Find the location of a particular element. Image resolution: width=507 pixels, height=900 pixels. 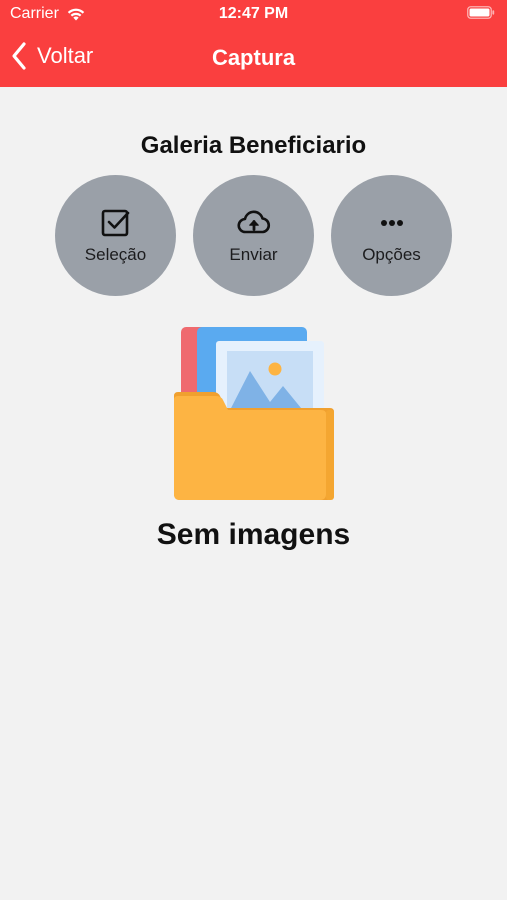

action-row: Seleção Enviar Opções is located at coordinates (253, 235).